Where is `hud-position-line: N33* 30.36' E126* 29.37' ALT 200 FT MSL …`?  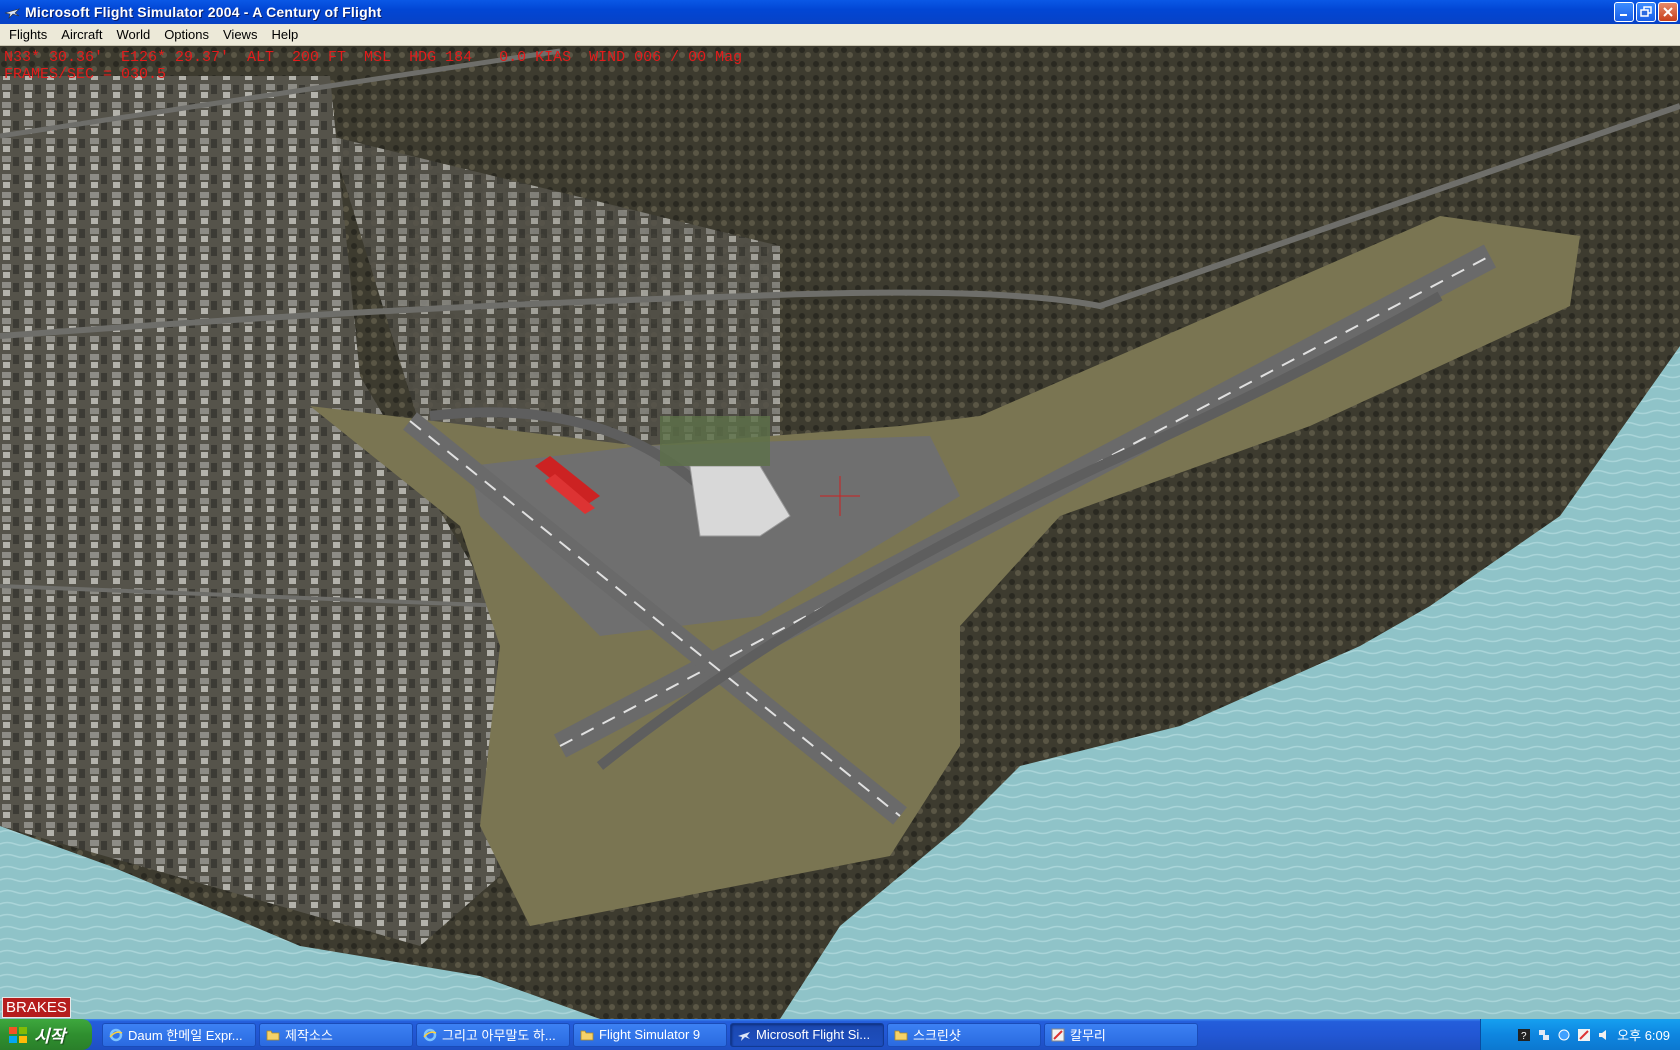
hud-position-line: N33* 30.36' E126* 29.37' ALT 200 FT MSL … is located at coordinates (373, 57).